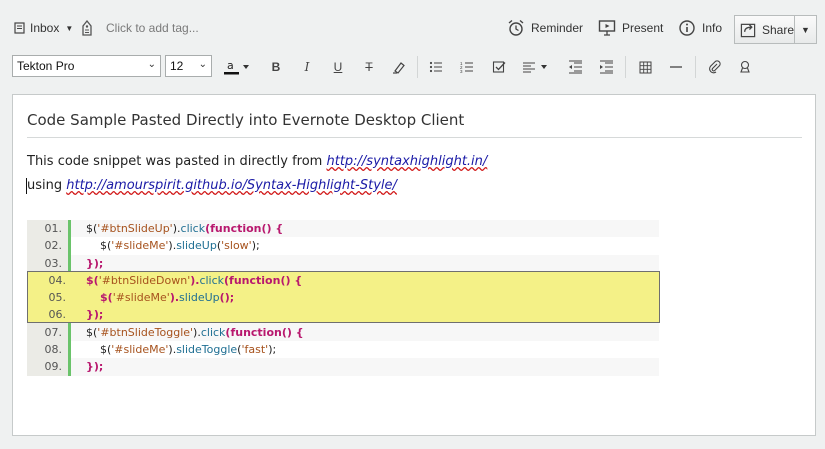 Image resolution: width=825 pixels, height=449 pixels. I want to click on horizontal-rule-button, so click(676, 67).